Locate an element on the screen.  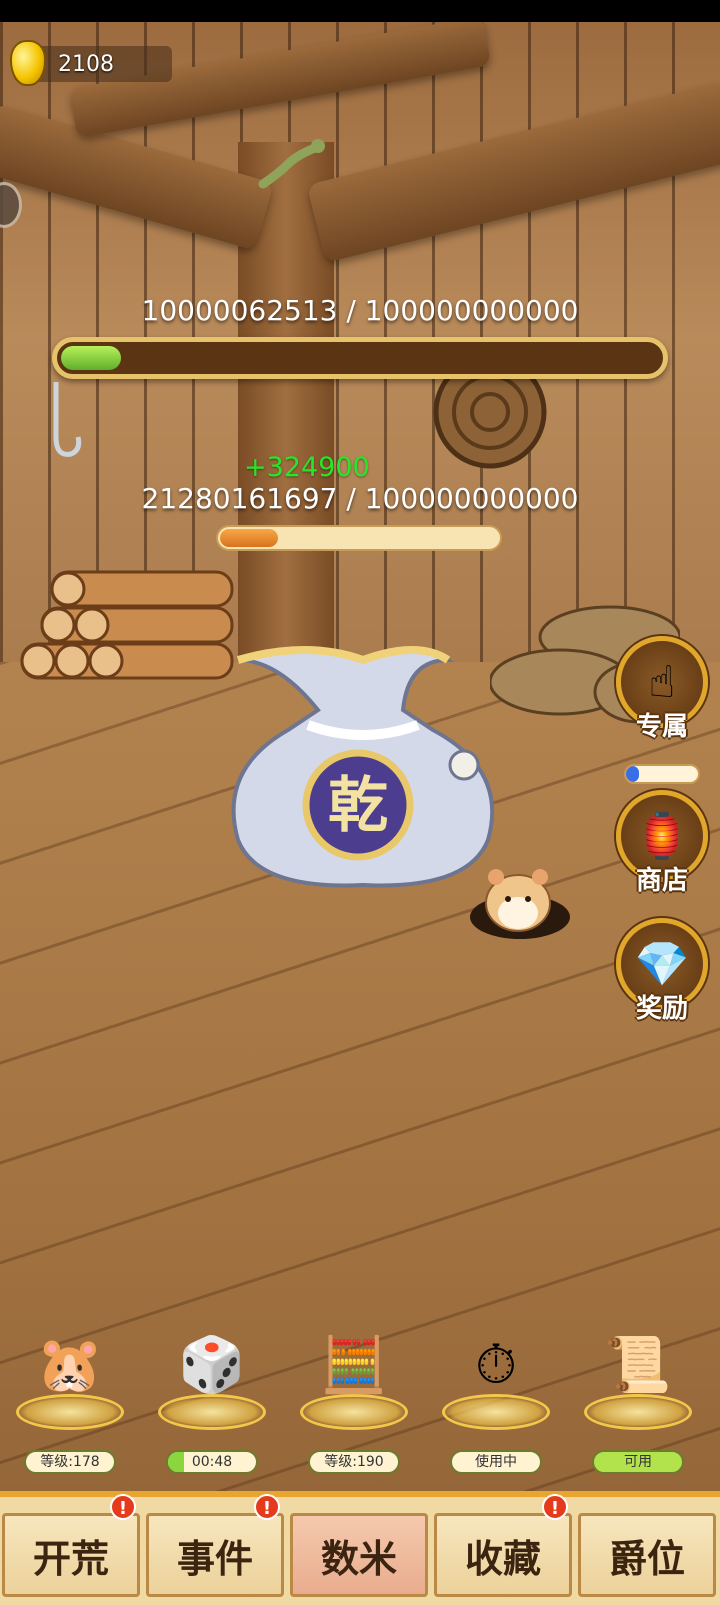
main-progress-fill is located at coordinates (91, 358).